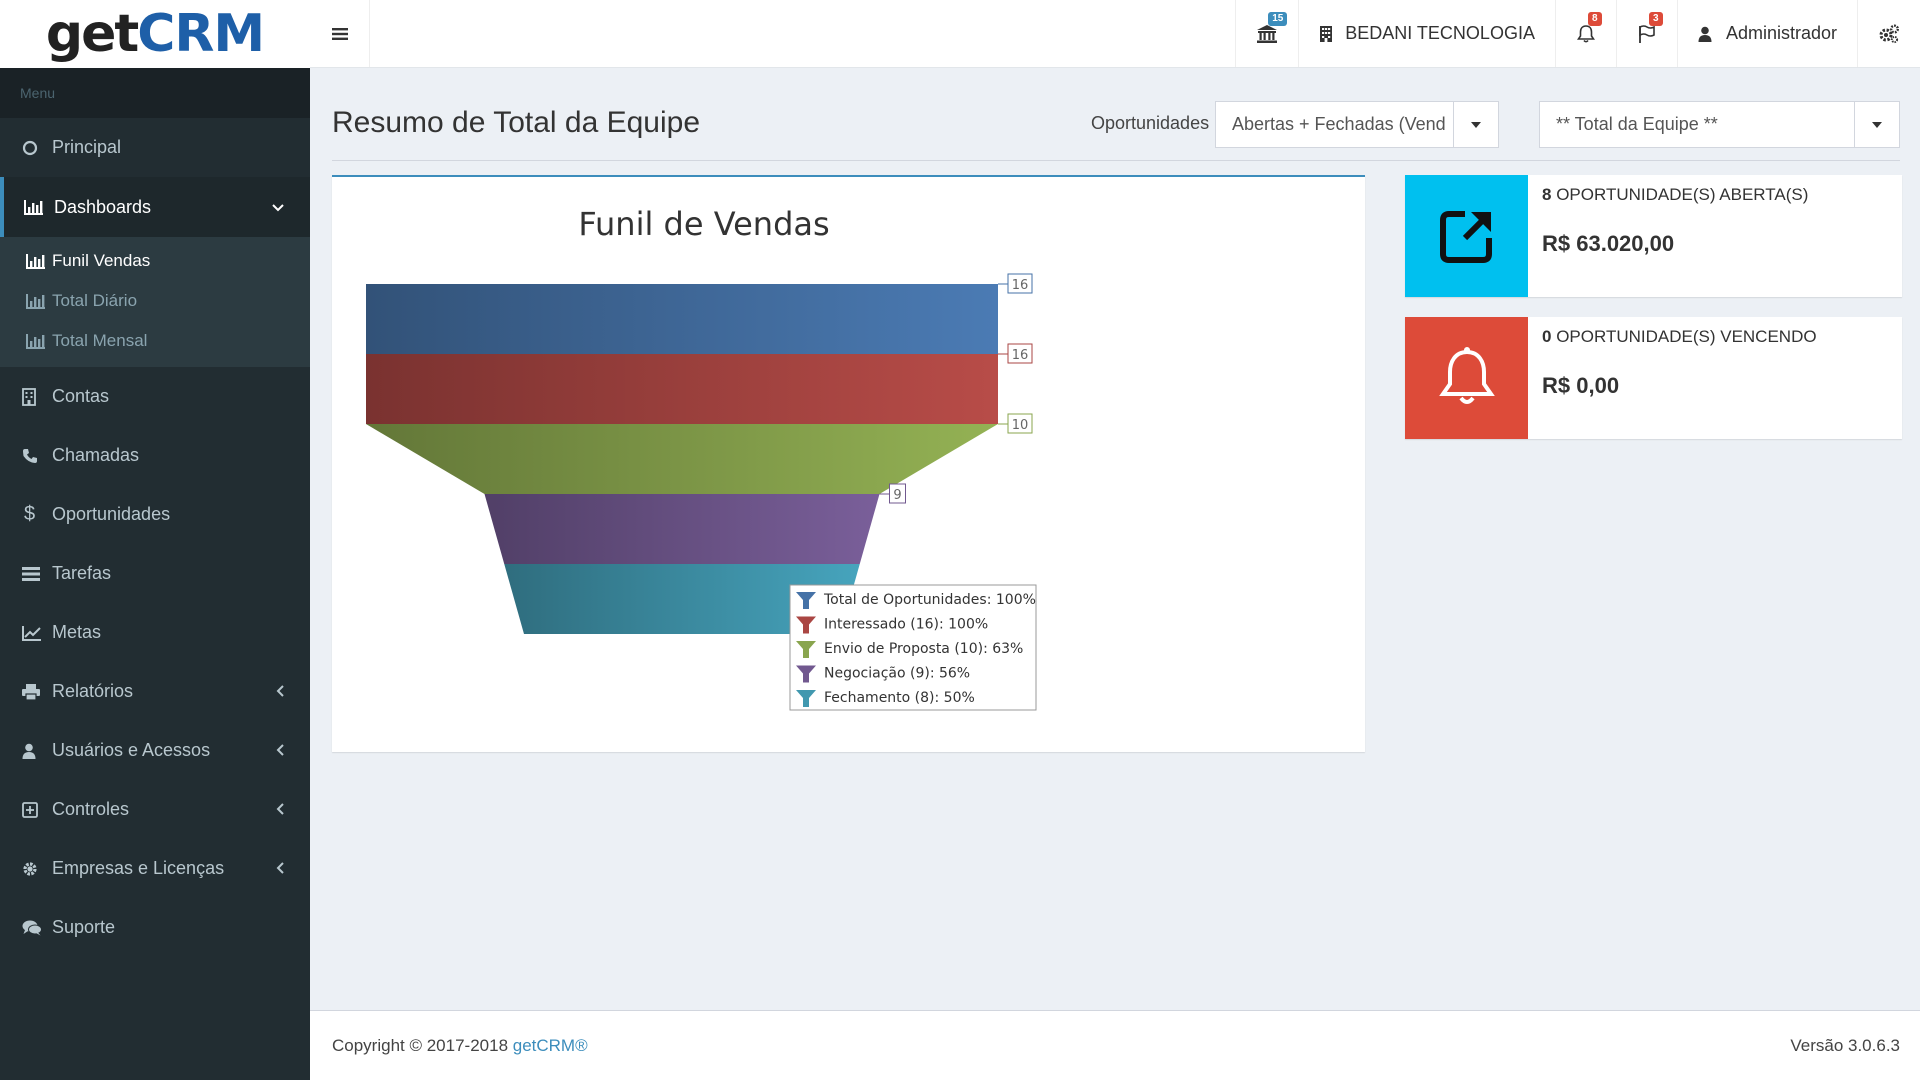  I want to click on sidebar-toggle-button, so click(340, 33).